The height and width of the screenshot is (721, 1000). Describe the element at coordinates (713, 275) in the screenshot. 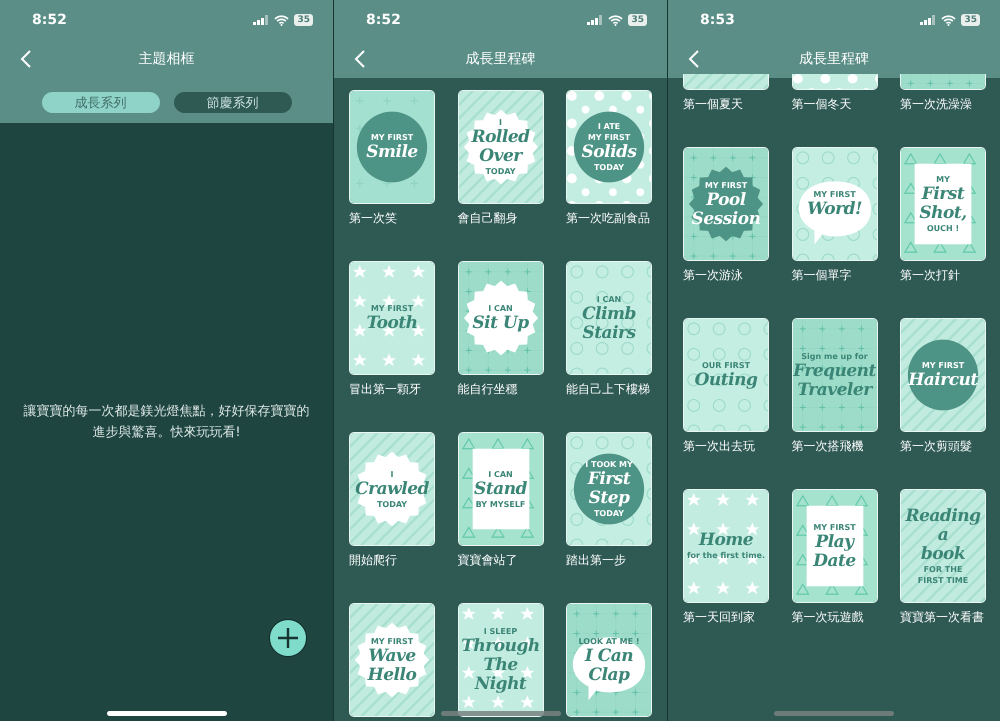

I see `milestone-label: 第一次游泳` at that location.